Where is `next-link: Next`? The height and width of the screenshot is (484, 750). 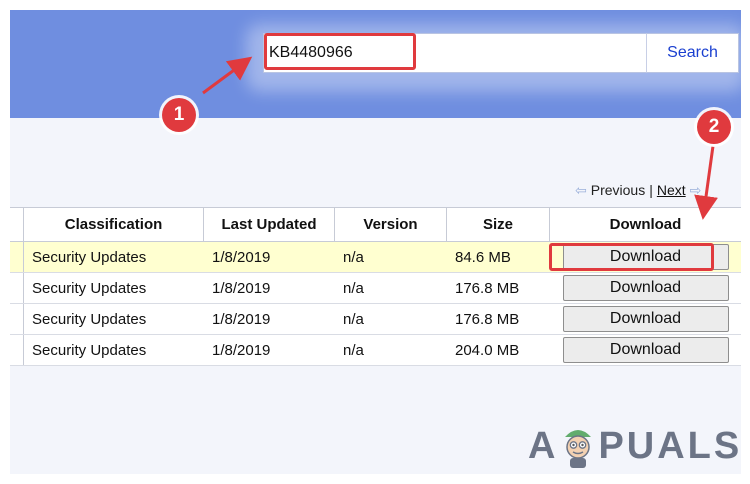
next-link: Next is located at coordinates (671, 190).